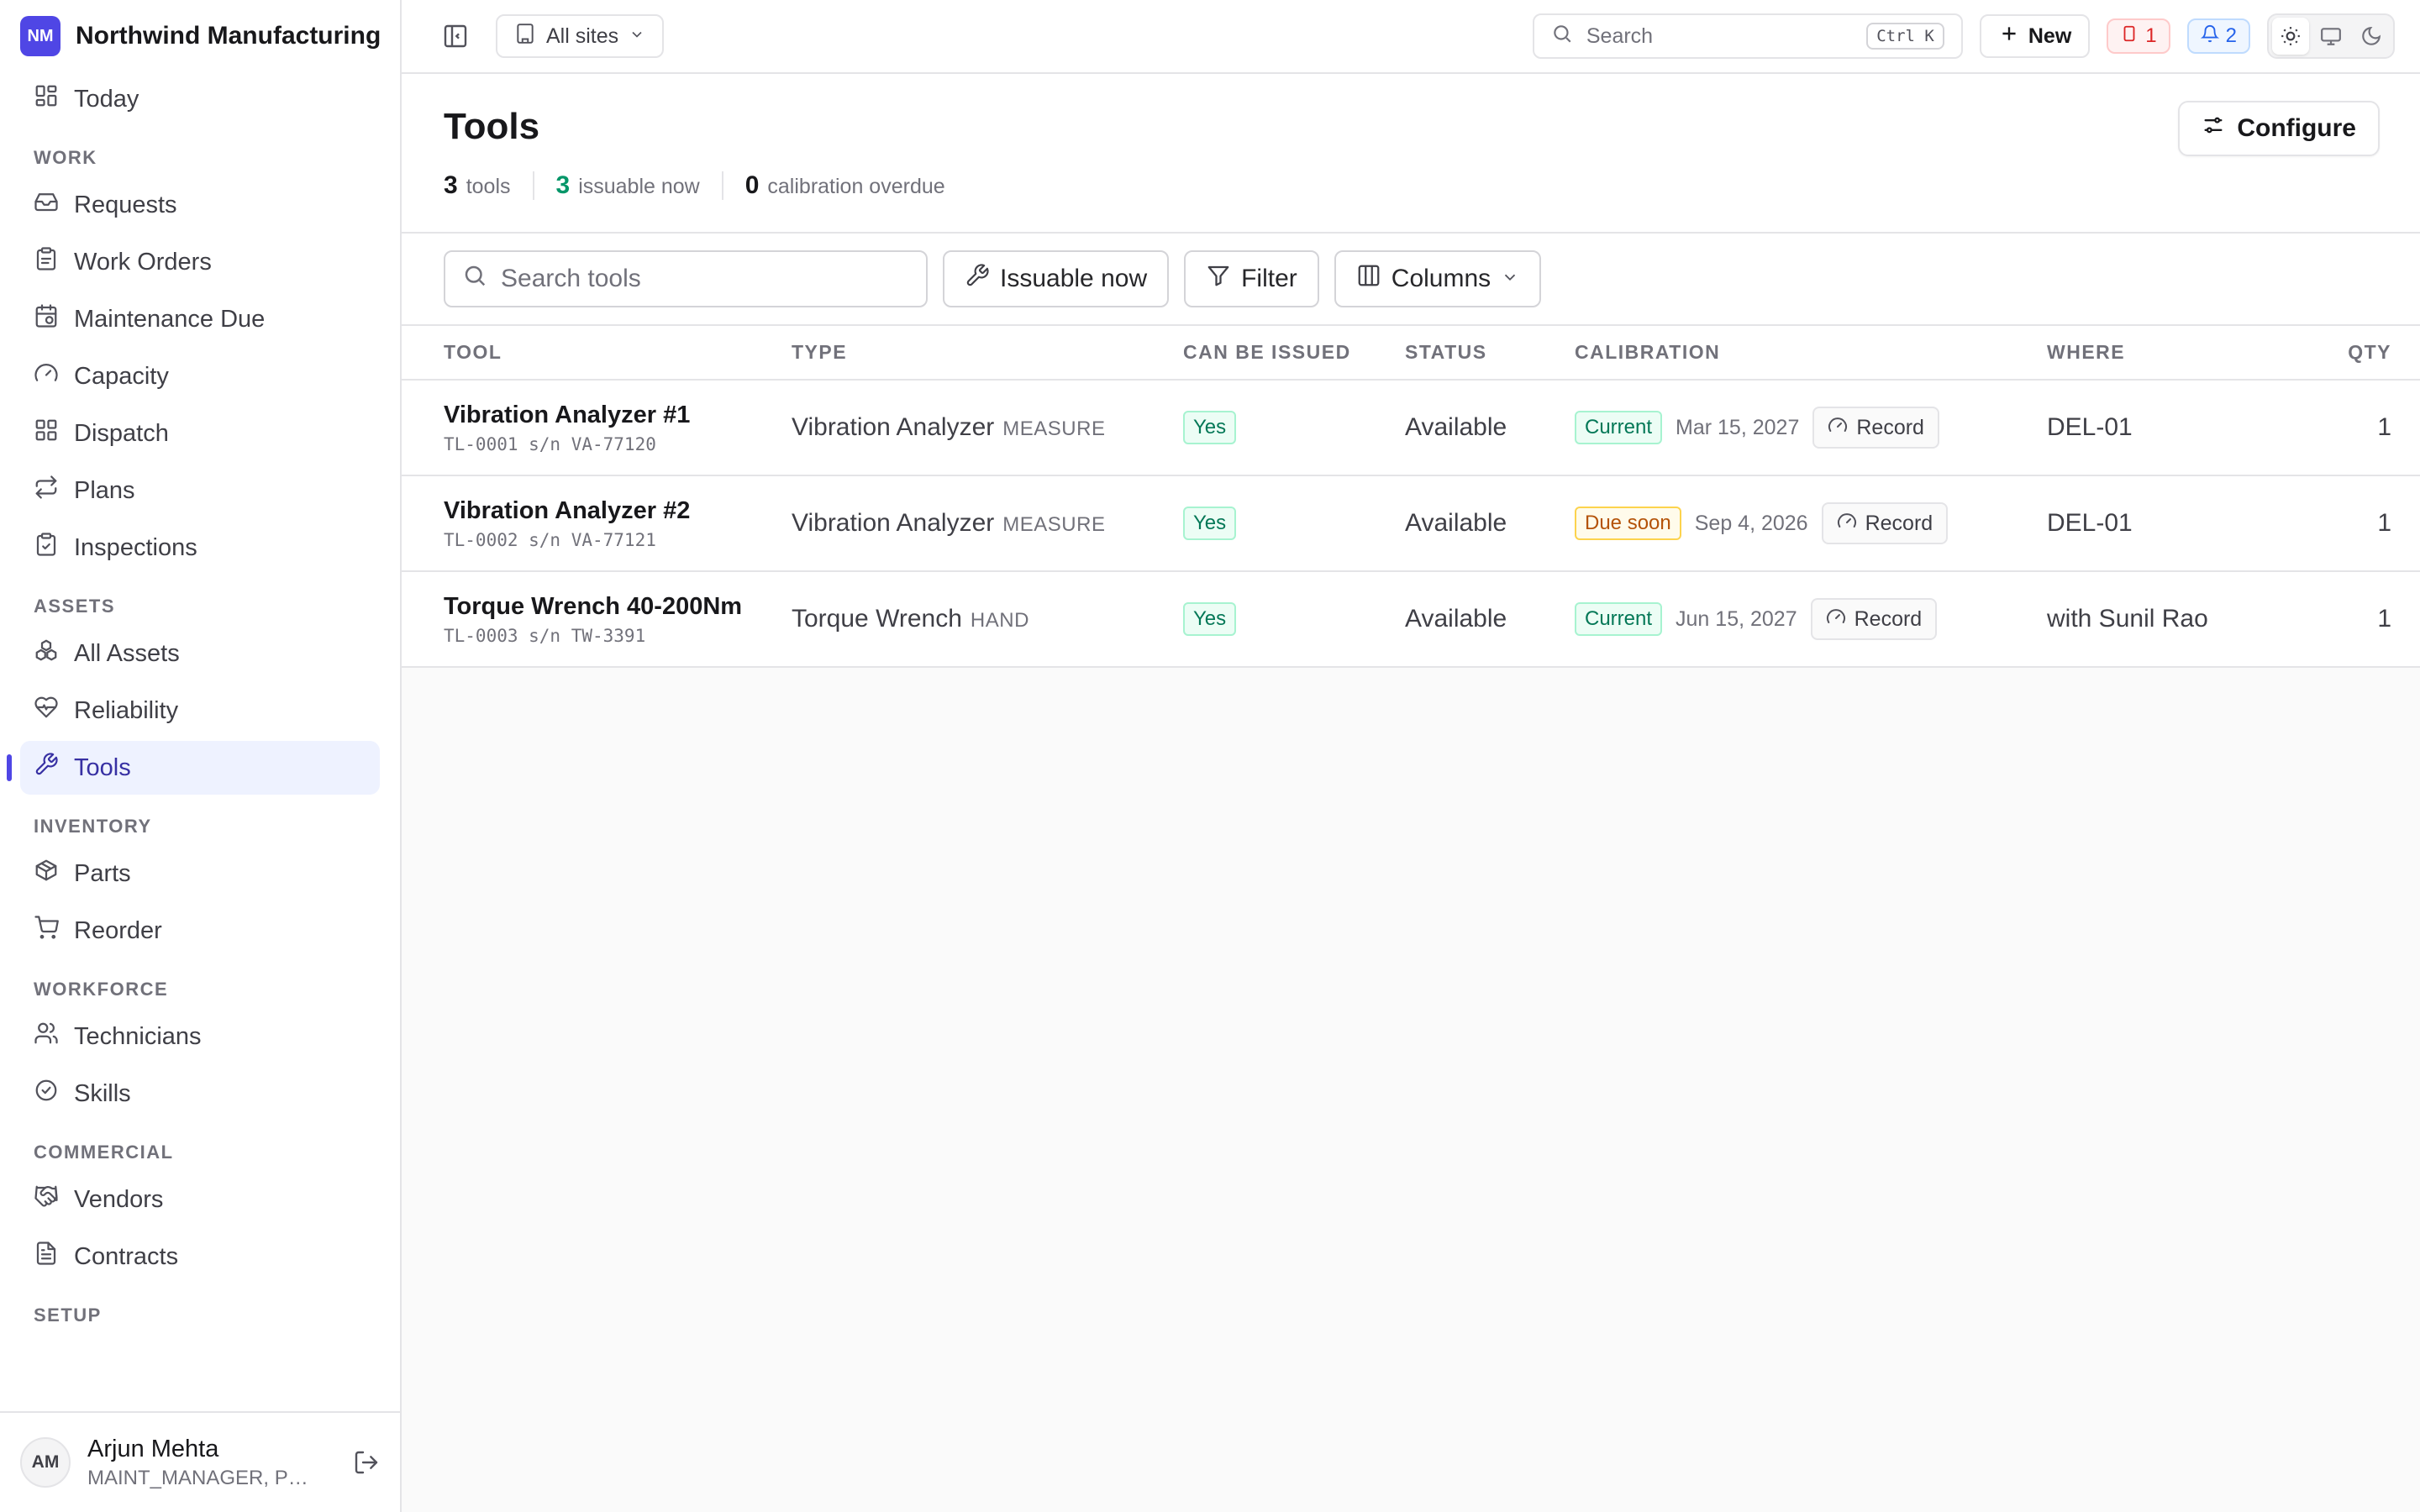 The width and height of the screenshot is (2420, 1512). Describe the element at coordinates (550, 539) in the screenshot. I see `tool-serial: TL-0002 s/n VA-77121` at that location.